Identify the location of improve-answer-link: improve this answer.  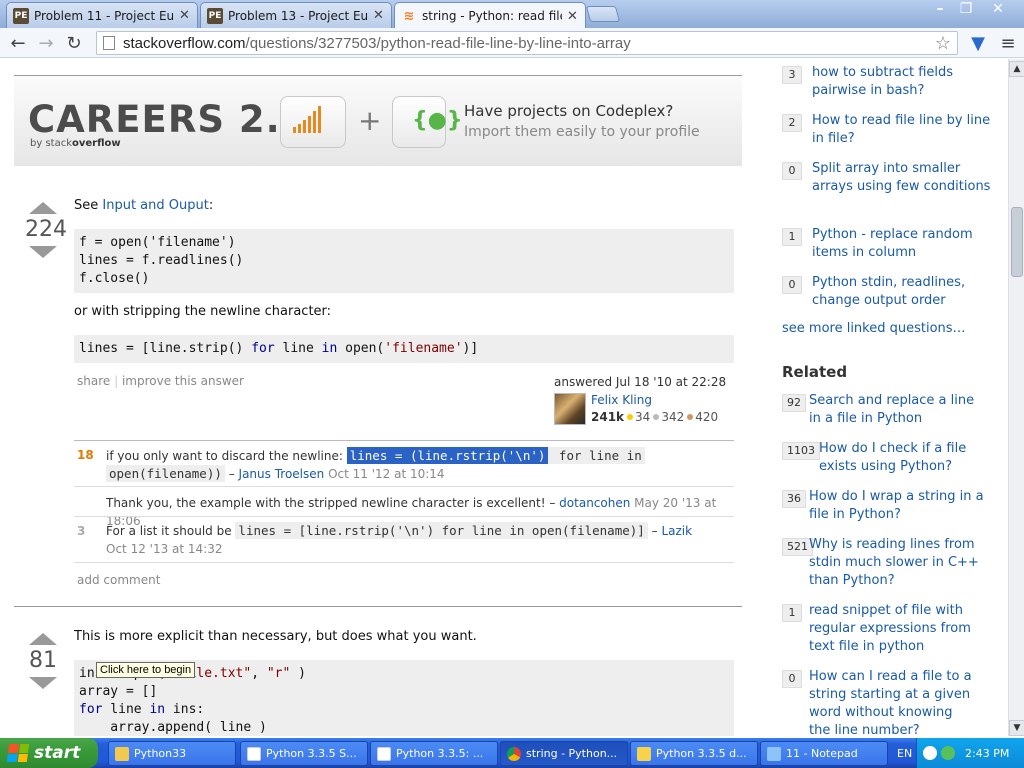
(183, 381).